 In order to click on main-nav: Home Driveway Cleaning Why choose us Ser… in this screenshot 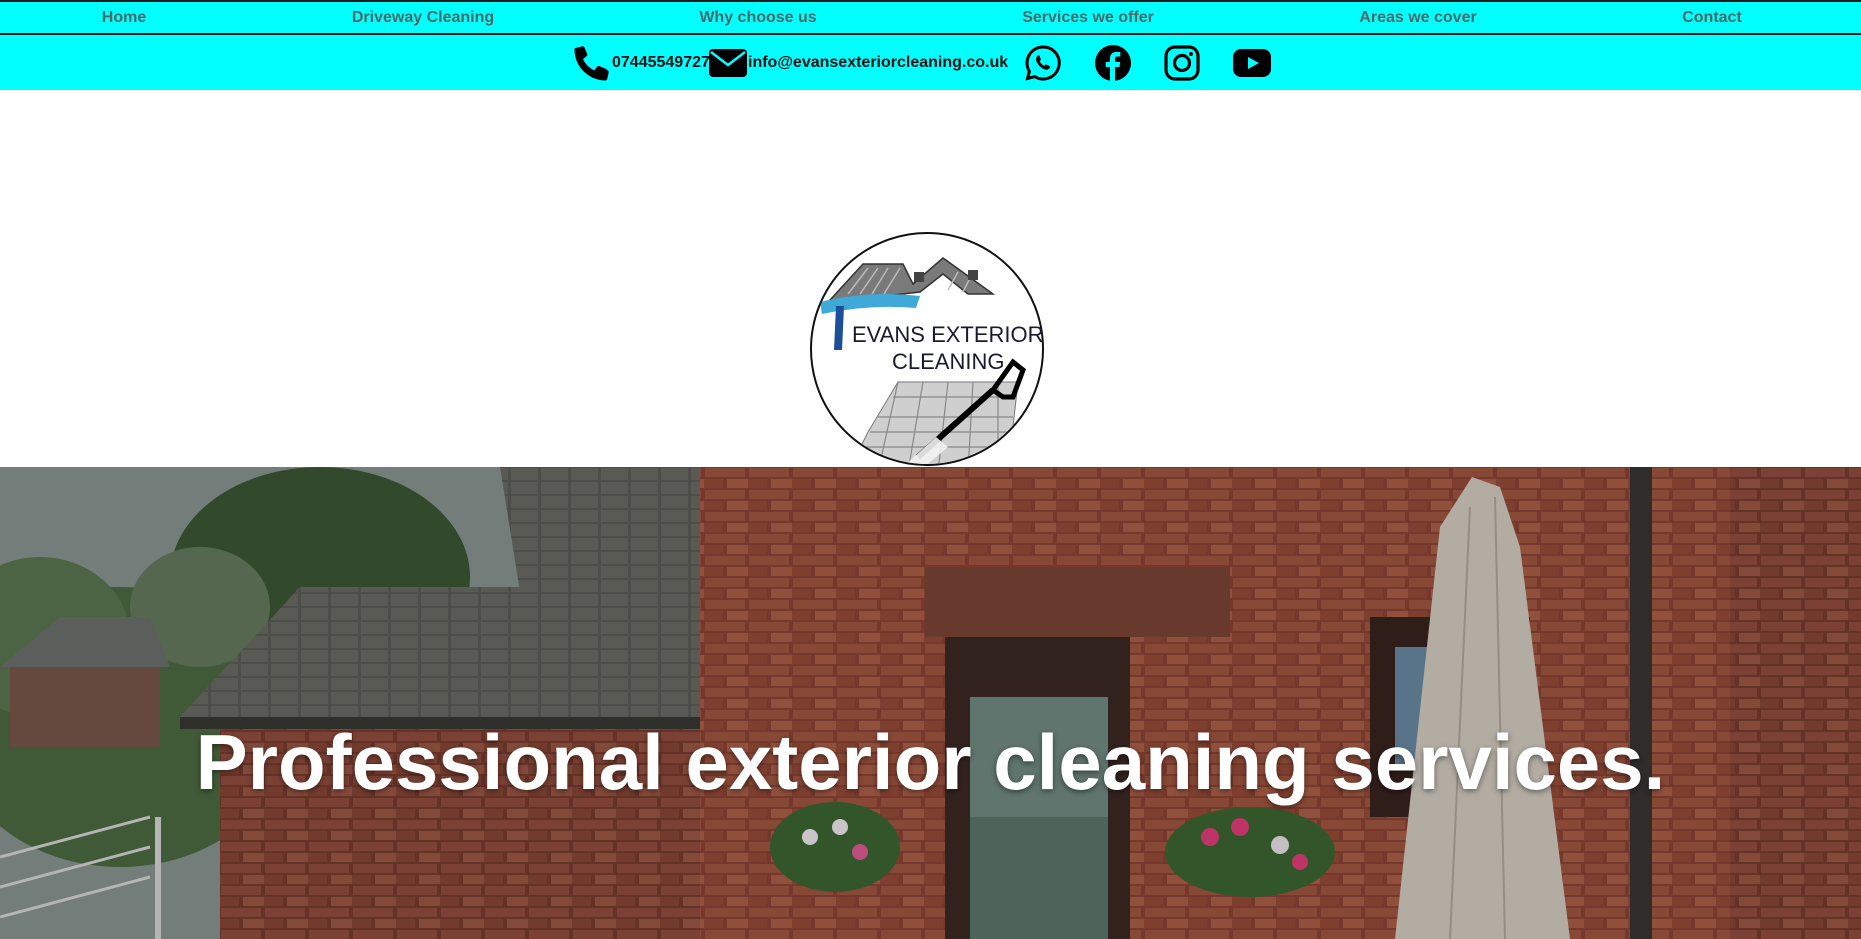, I will do `click(930, 17)`.